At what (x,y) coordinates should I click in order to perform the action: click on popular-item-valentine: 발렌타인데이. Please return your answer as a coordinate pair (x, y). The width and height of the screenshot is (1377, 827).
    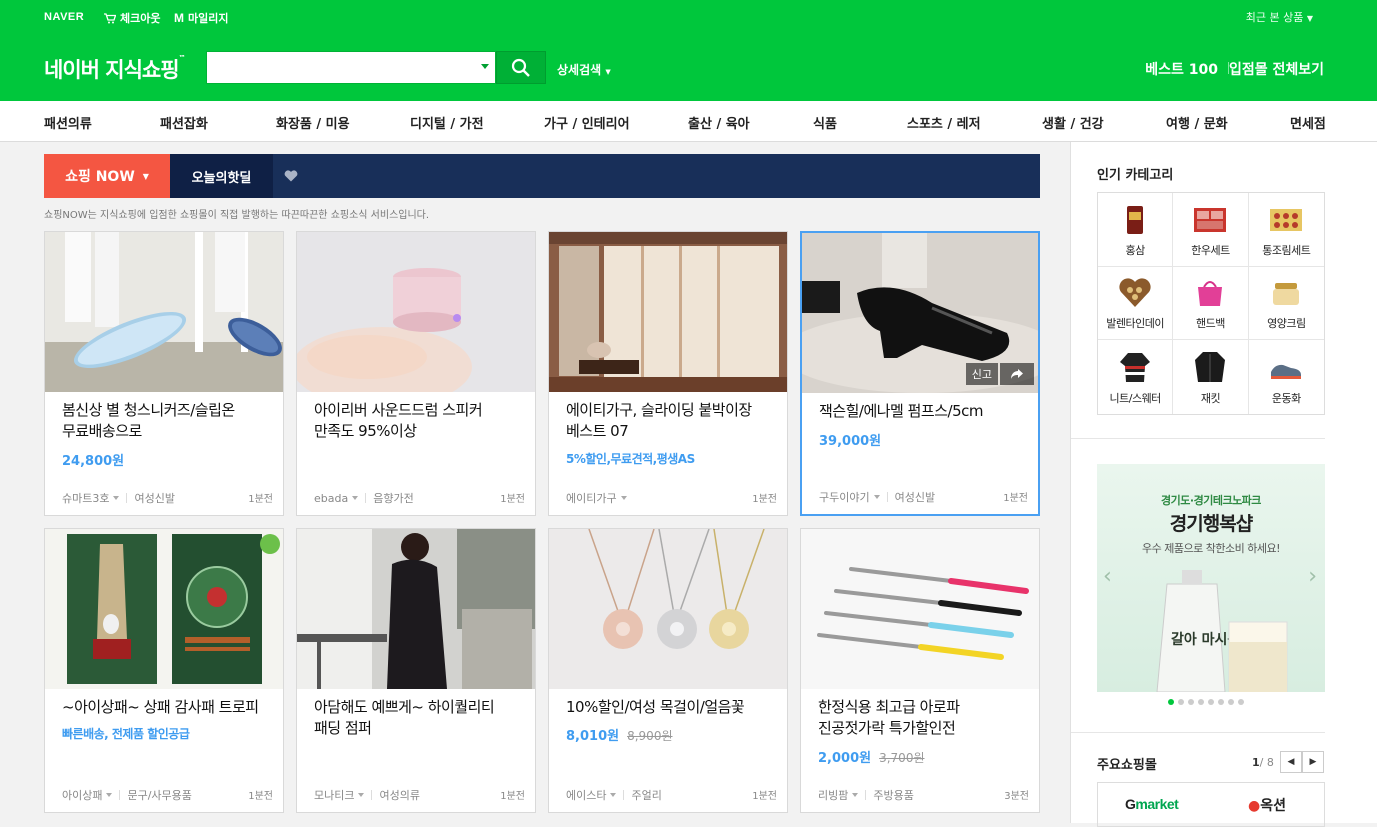
    Looking at the image, I should click on (1136, 303).